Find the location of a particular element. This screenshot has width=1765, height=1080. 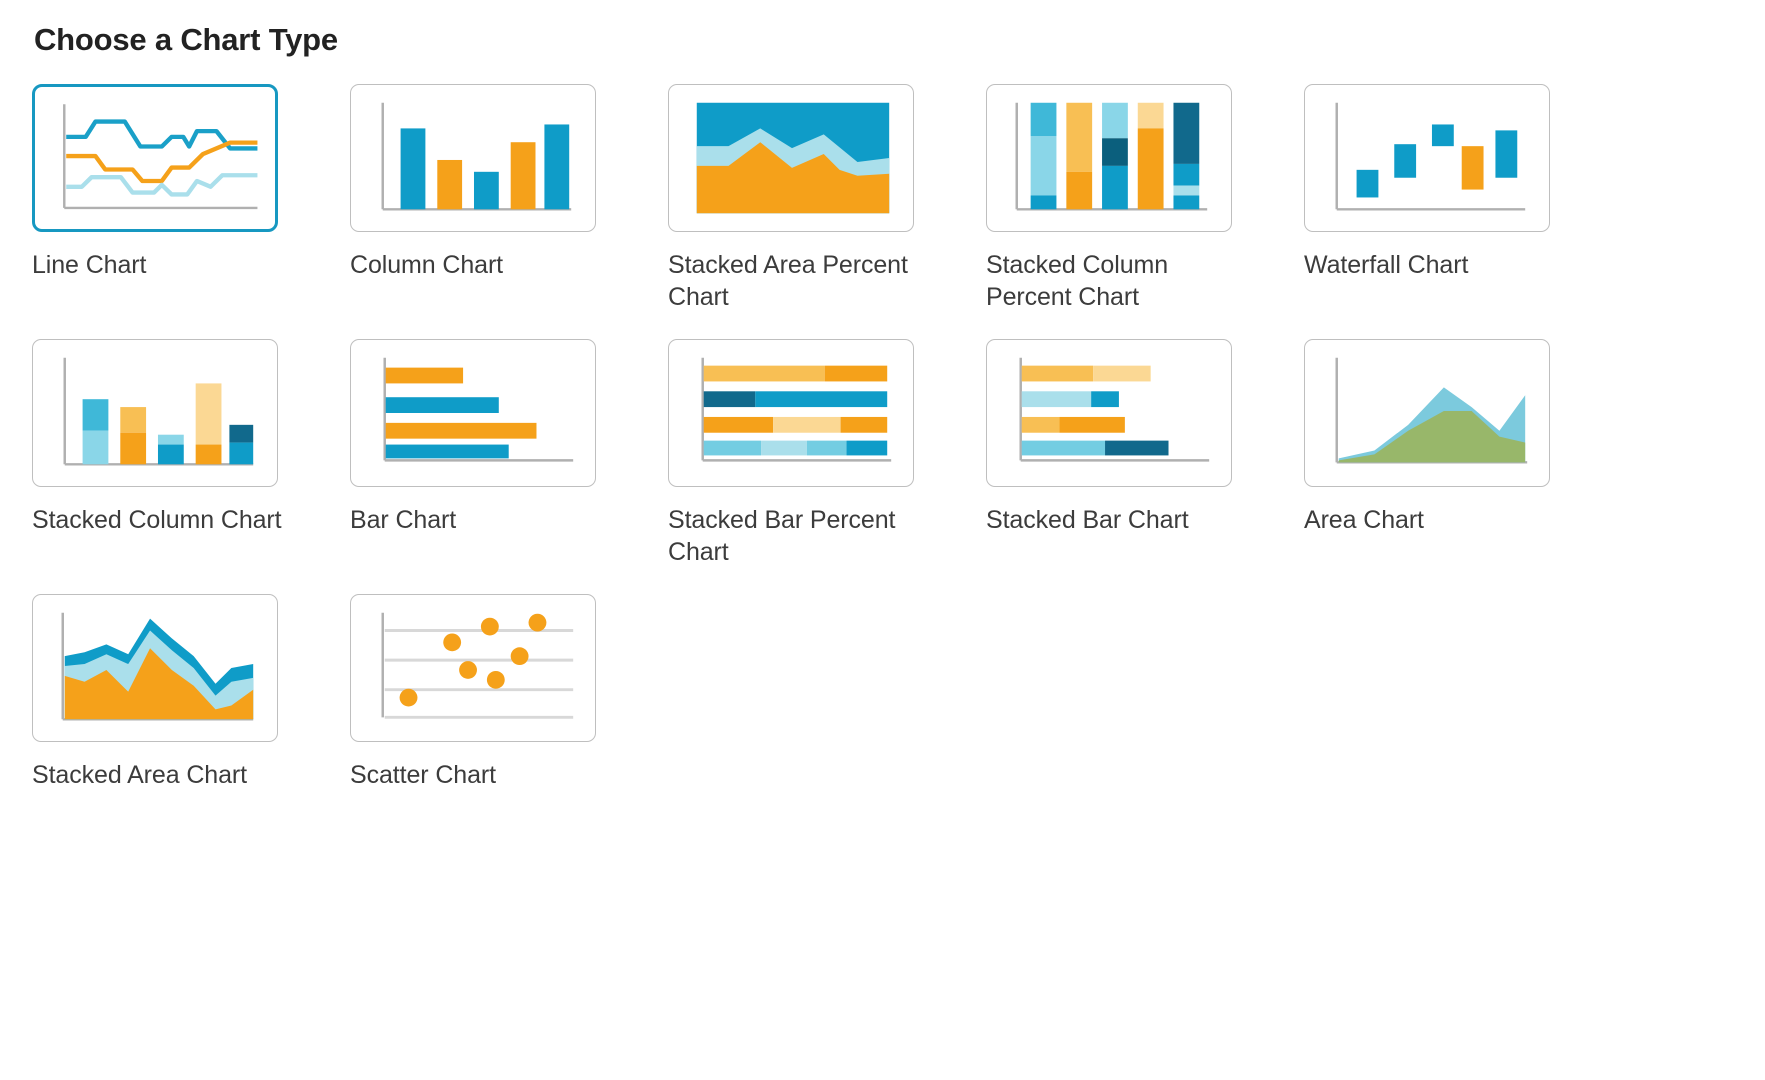

chart-card-label: Line Chart is located at coordinates (89, 265).